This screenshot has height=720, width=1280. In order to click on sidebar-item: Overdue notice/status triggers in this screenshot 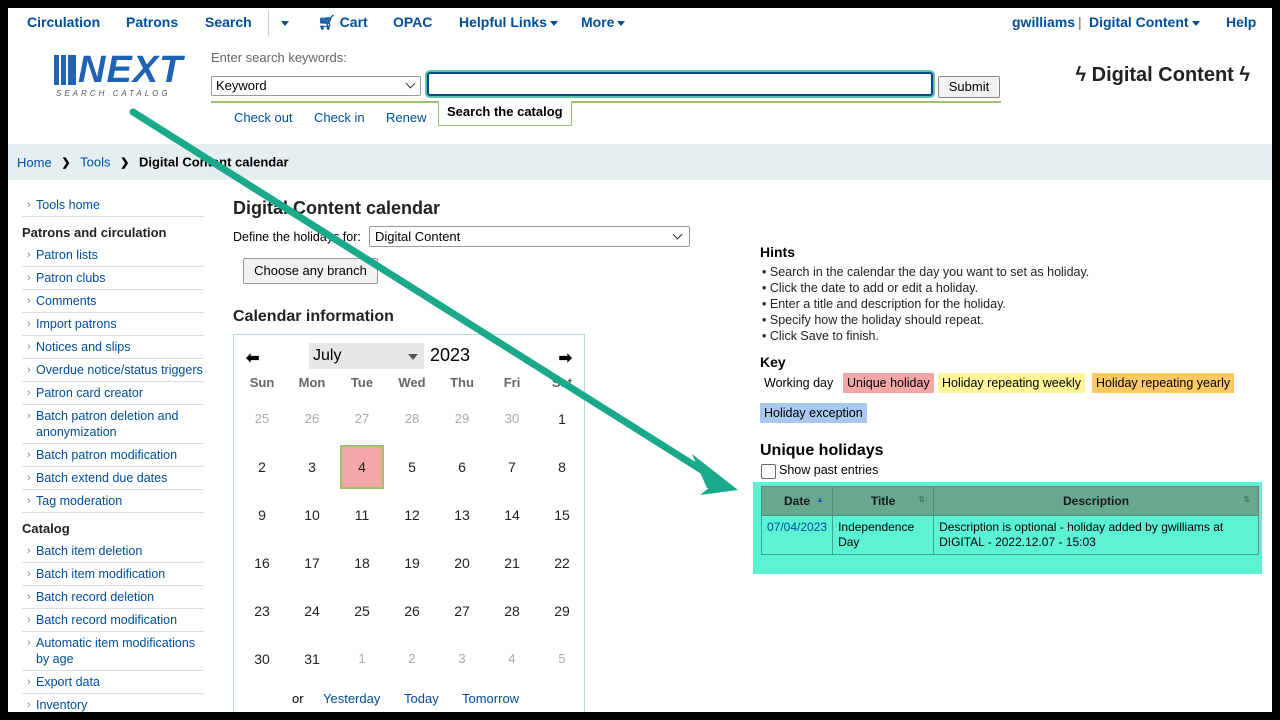, I will do `click(113, 370)`.